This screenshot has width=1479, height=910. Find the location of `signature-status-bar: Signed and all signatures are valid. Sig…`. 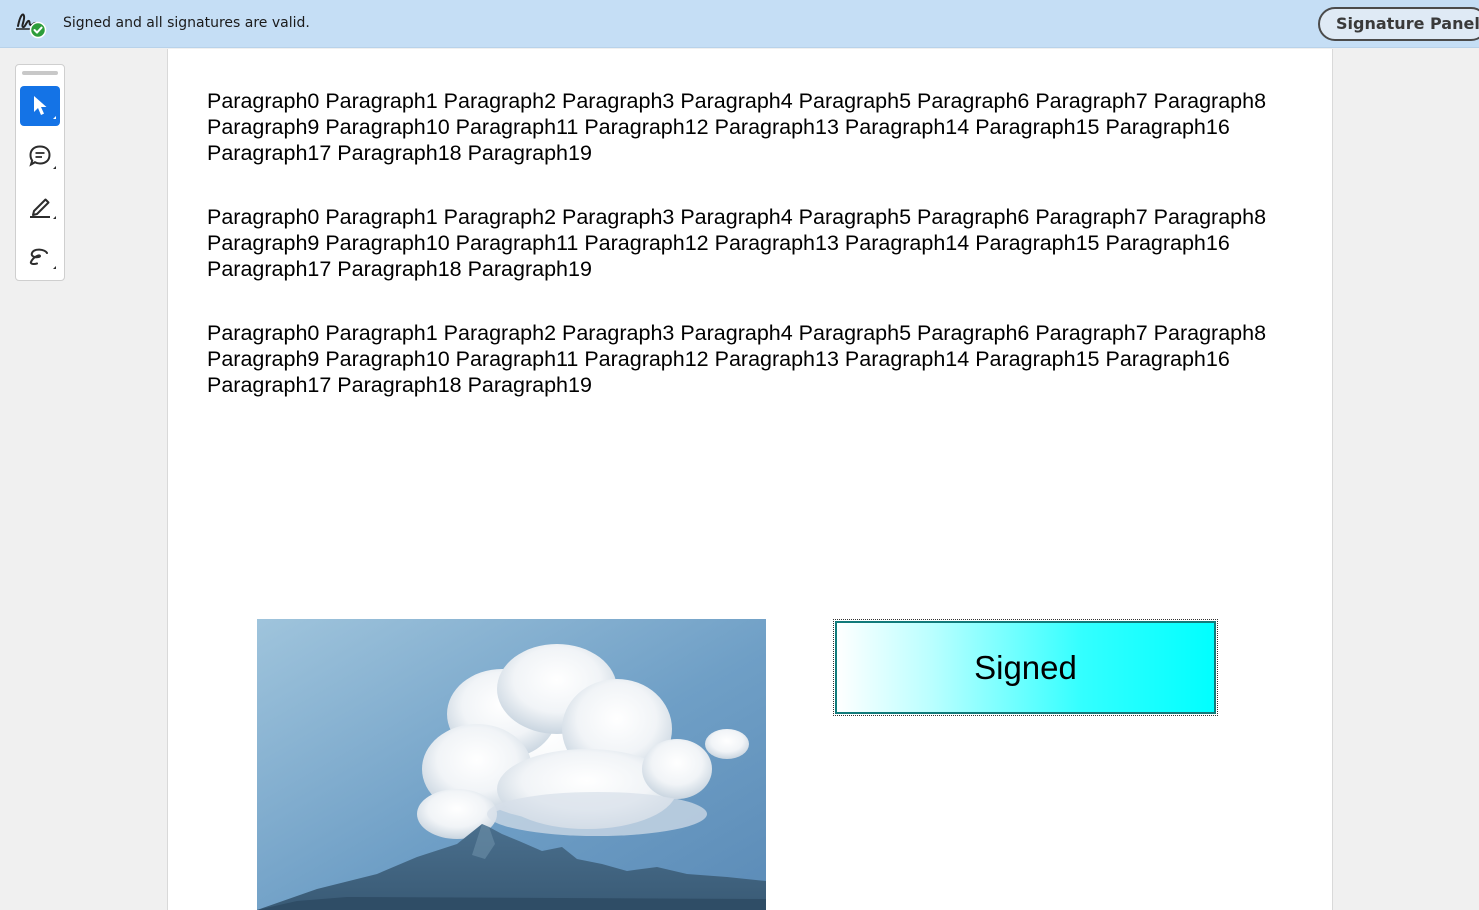

signature-status-bar: Signed and all signatures are valid. Sig… is located at coordinates (739, 24).